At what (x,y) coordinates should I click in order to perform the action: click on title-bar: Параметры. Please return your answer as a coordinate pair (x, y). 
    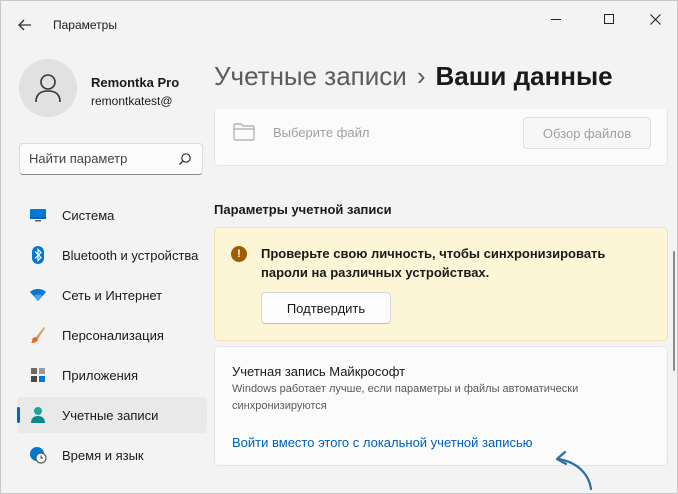
    Looking at the image, I should click on (339, 24).